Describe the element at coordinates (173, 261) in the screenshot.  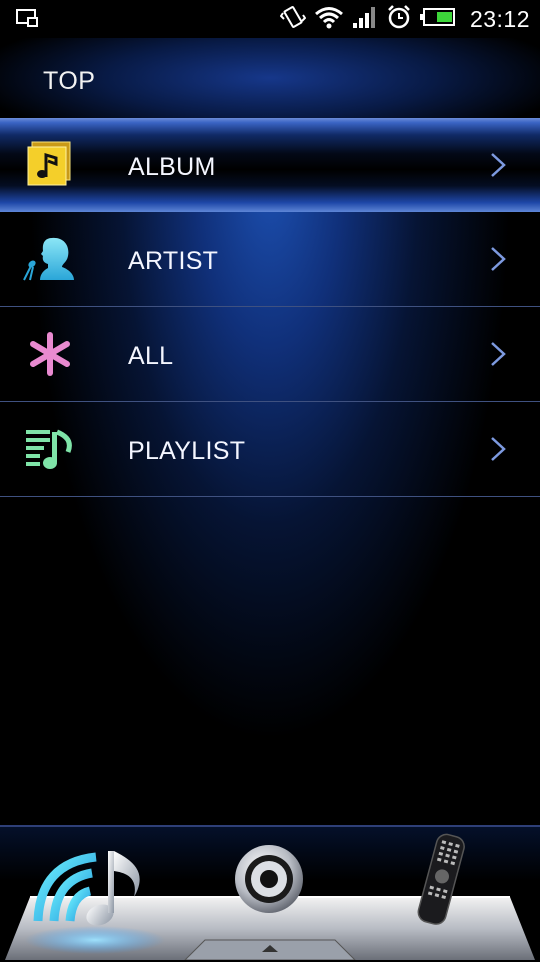
I see `menu-item-label: ARTIST` at that location.